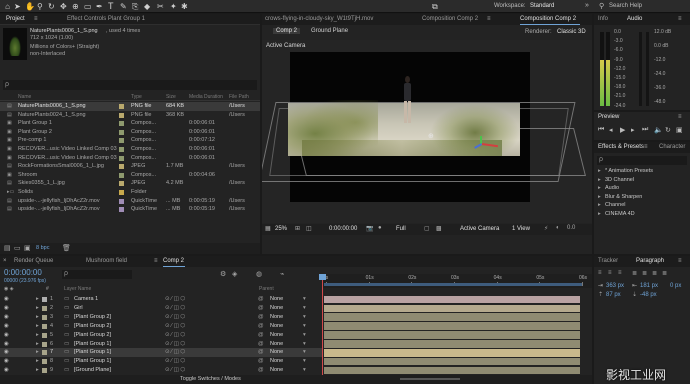 The width and height of the screenshot is (690, 384). Describe the element at coordinates (206, 97) in the screenshot. I see `col-duration: Media Duration` at that location.